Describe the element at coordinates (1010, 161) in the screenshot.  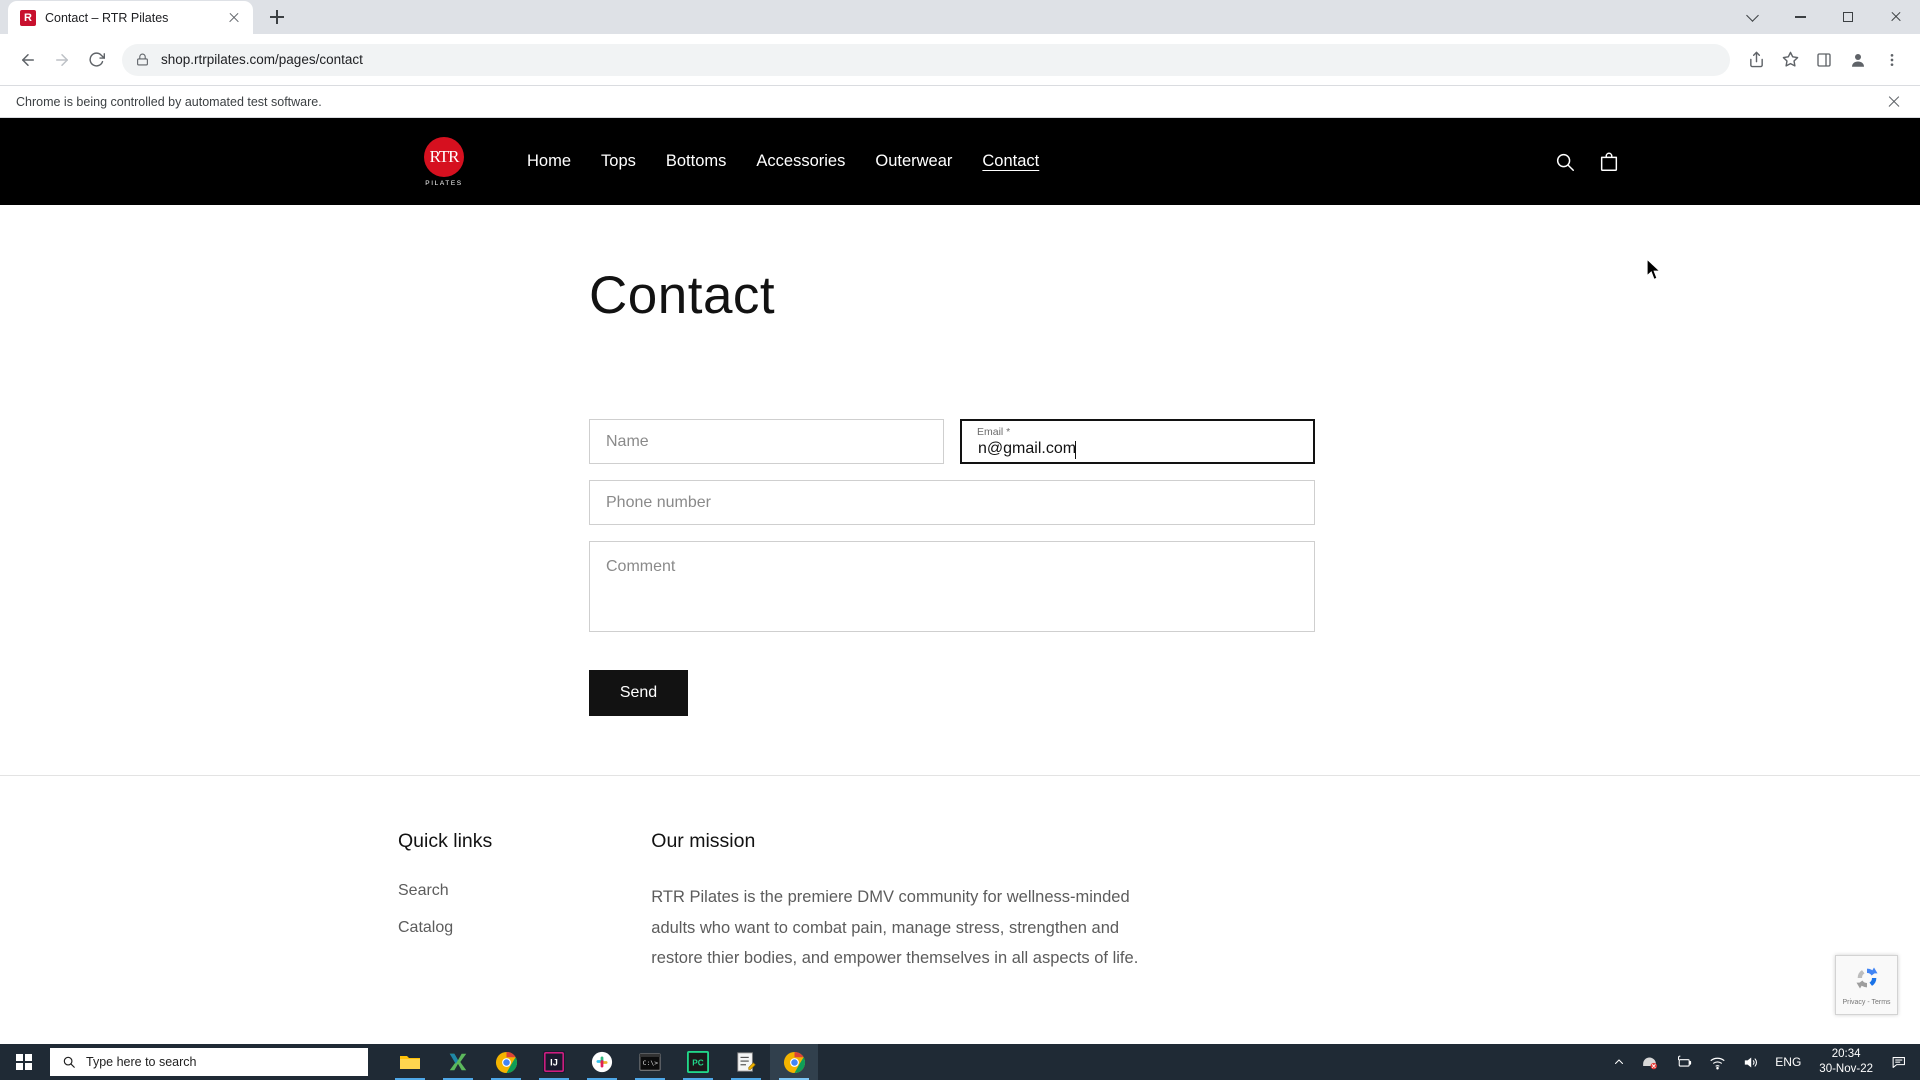
I see `nav-item-contact: Contact` at that location.